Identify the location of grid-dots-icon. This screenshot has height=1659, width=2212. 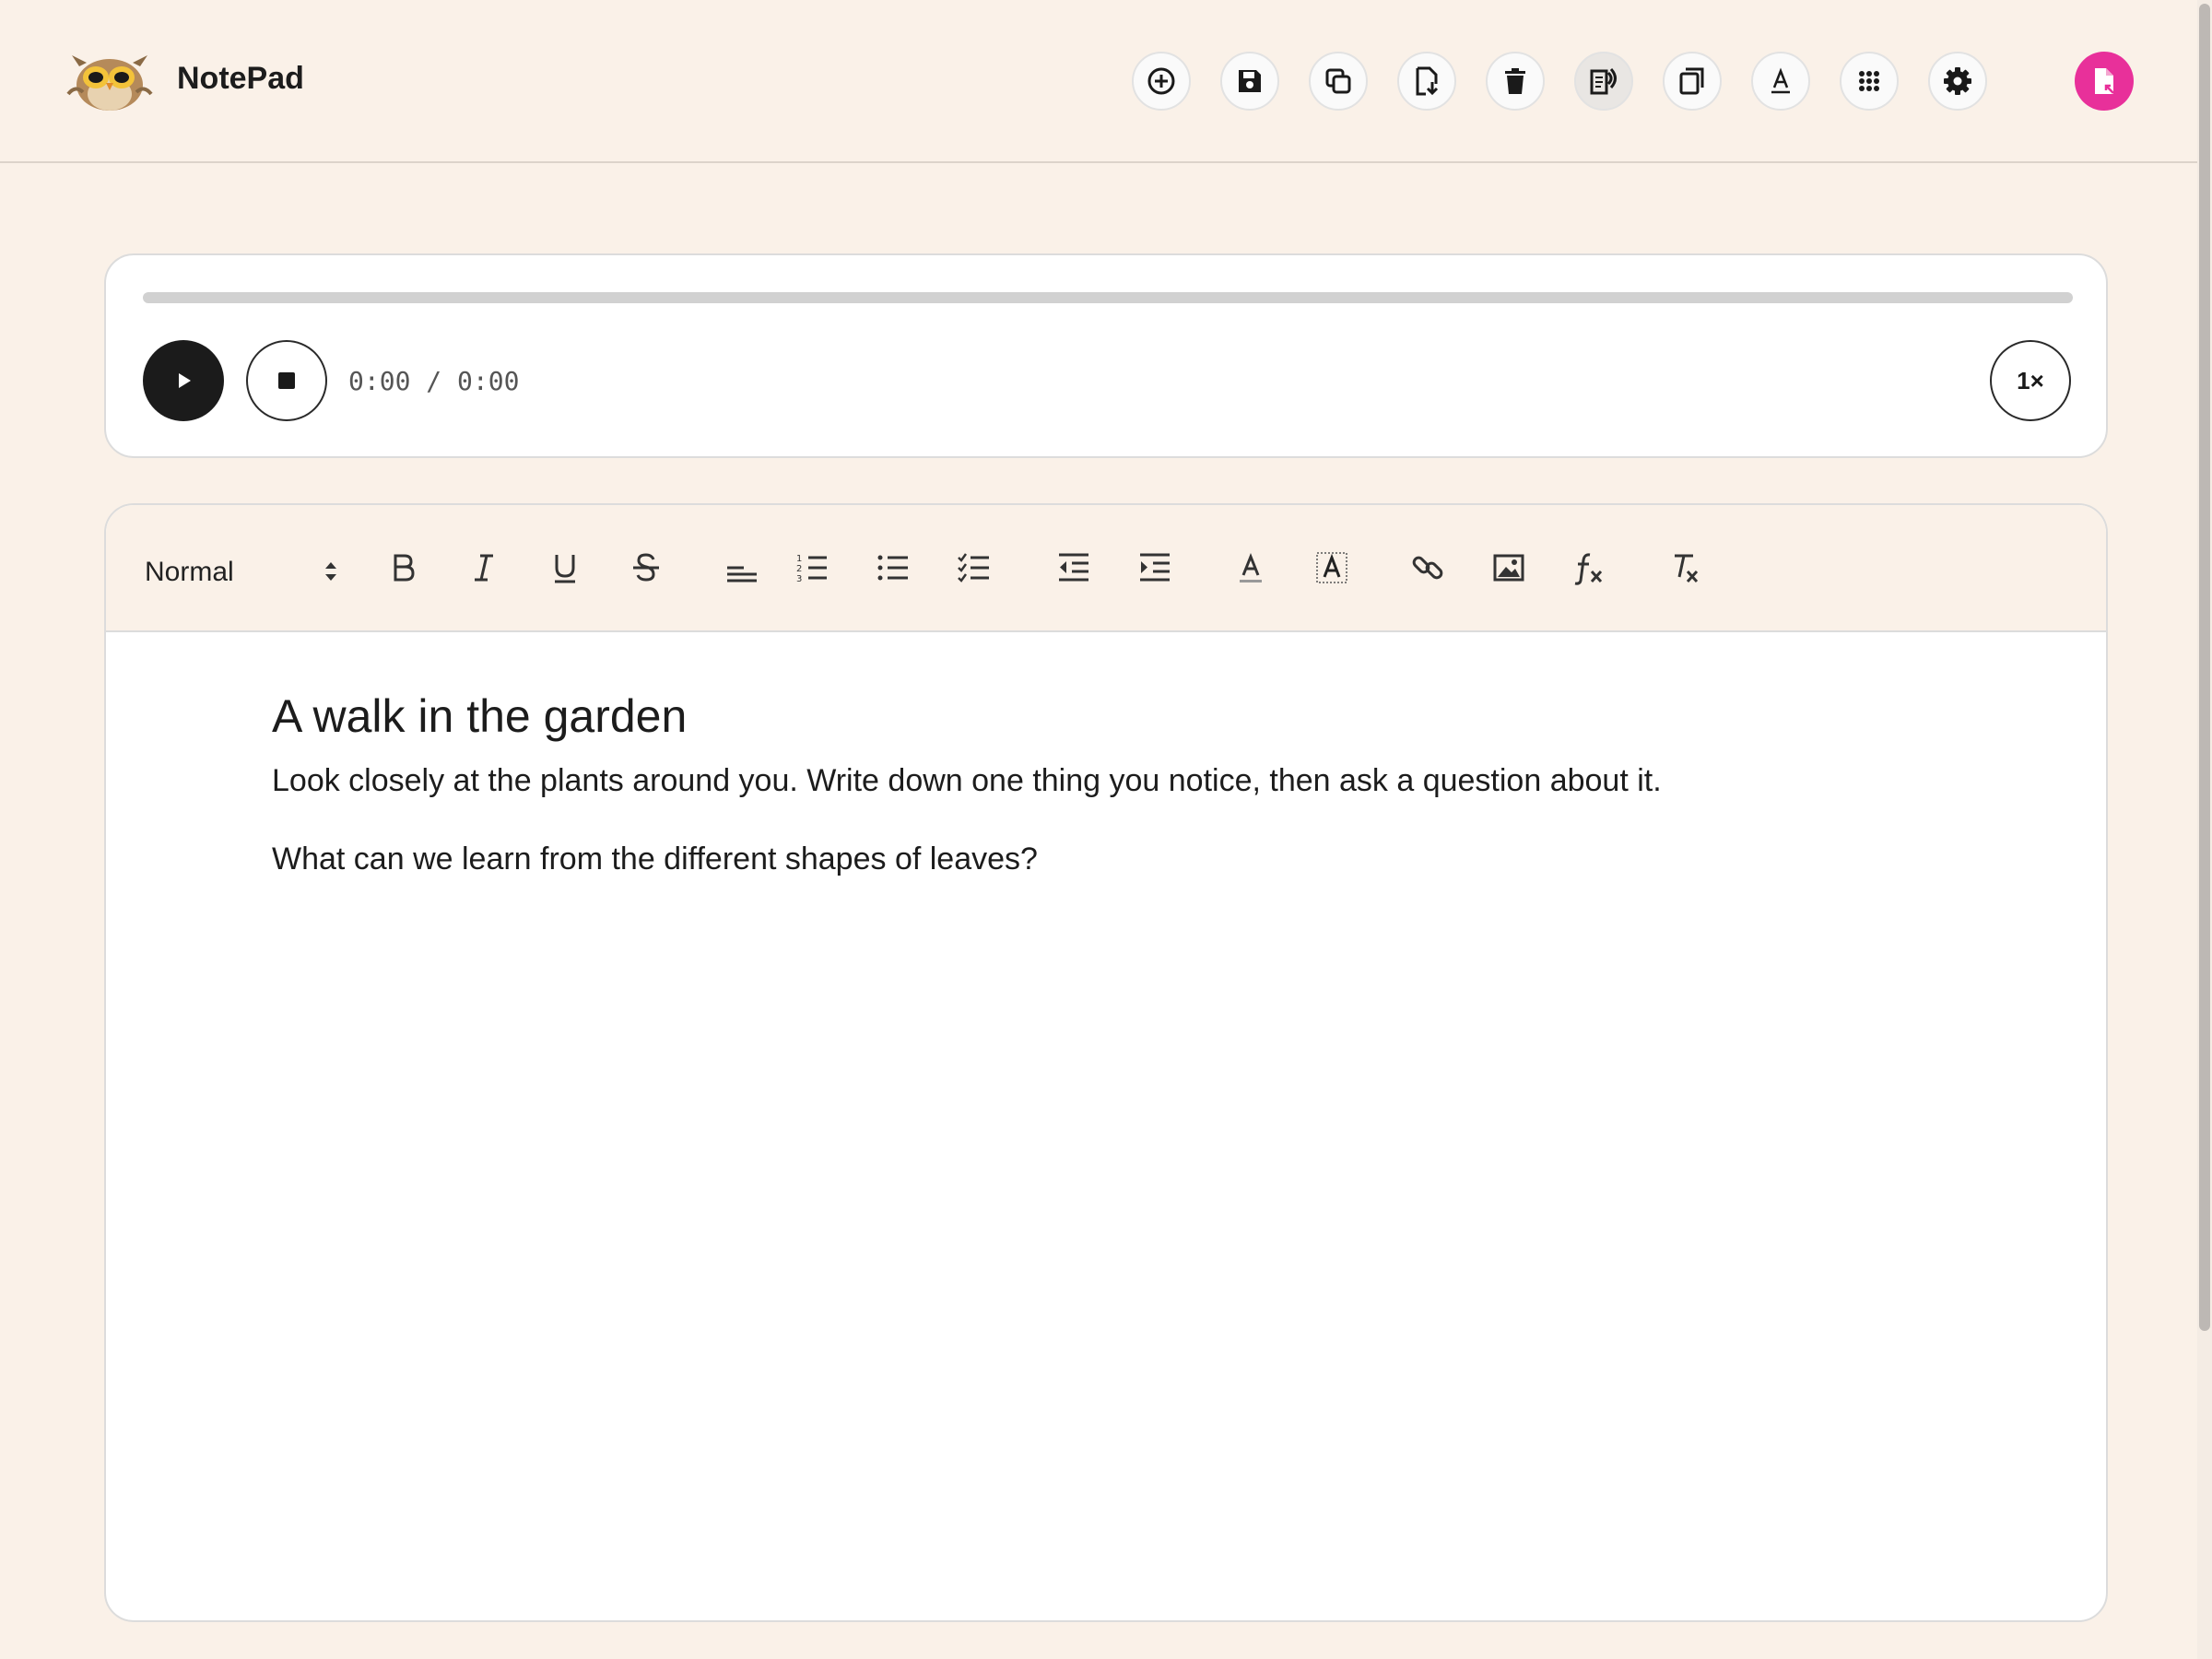
(1869, 81).